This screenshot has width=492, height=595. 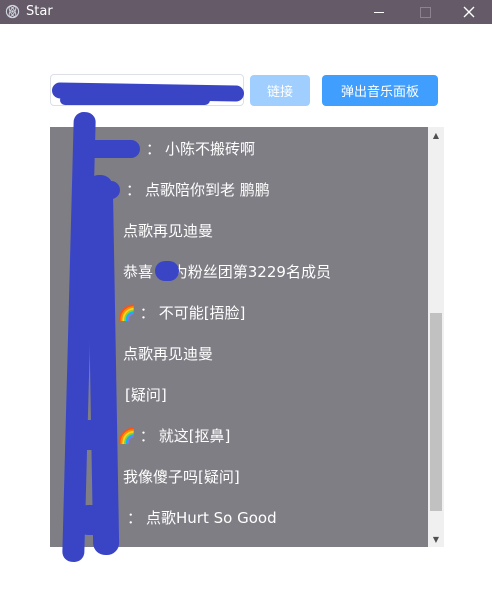 I want to click on close-button, so click(x=469, y=12).